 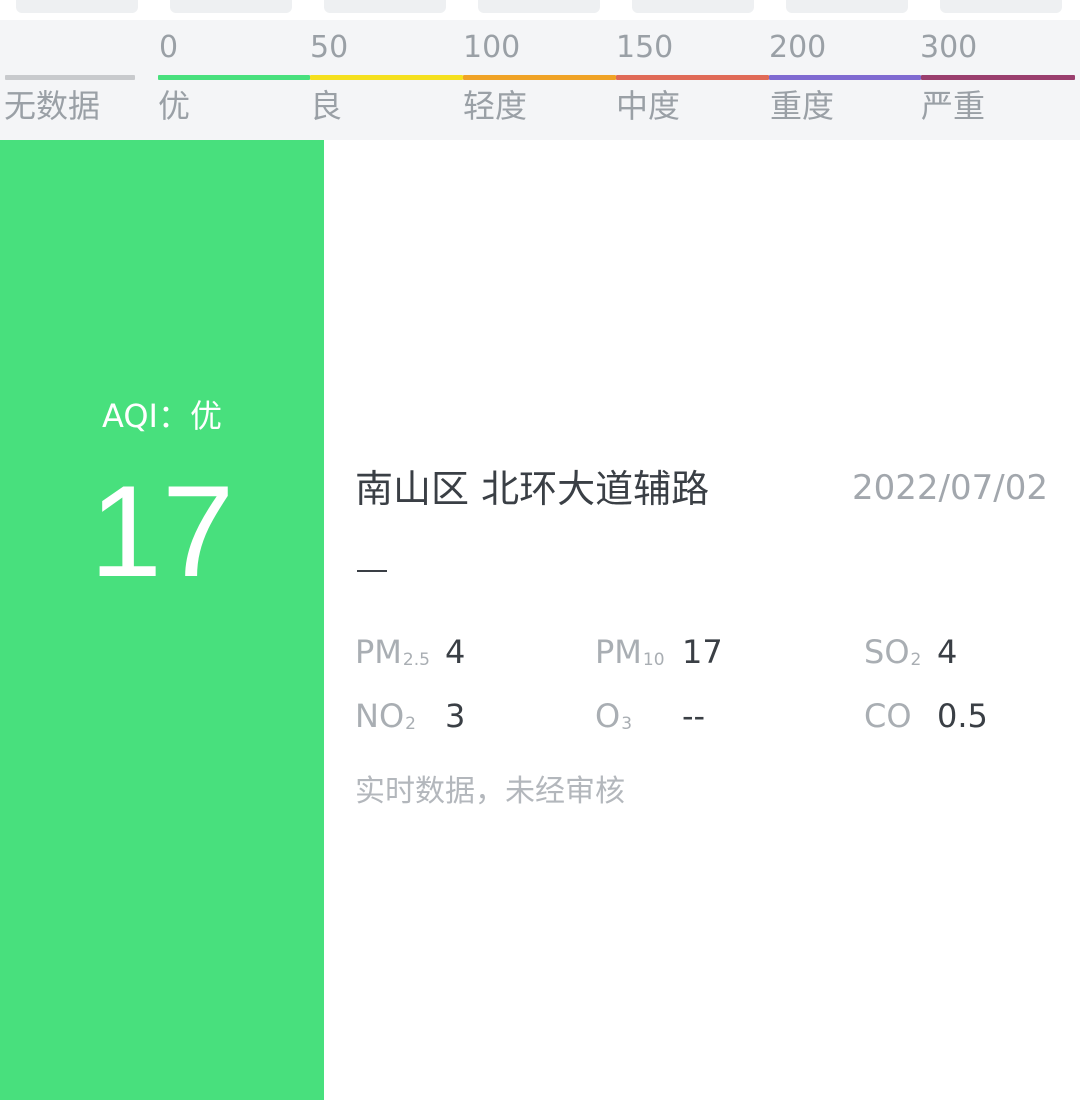 I want to click on divider-dash, so click(x=372, y=571).